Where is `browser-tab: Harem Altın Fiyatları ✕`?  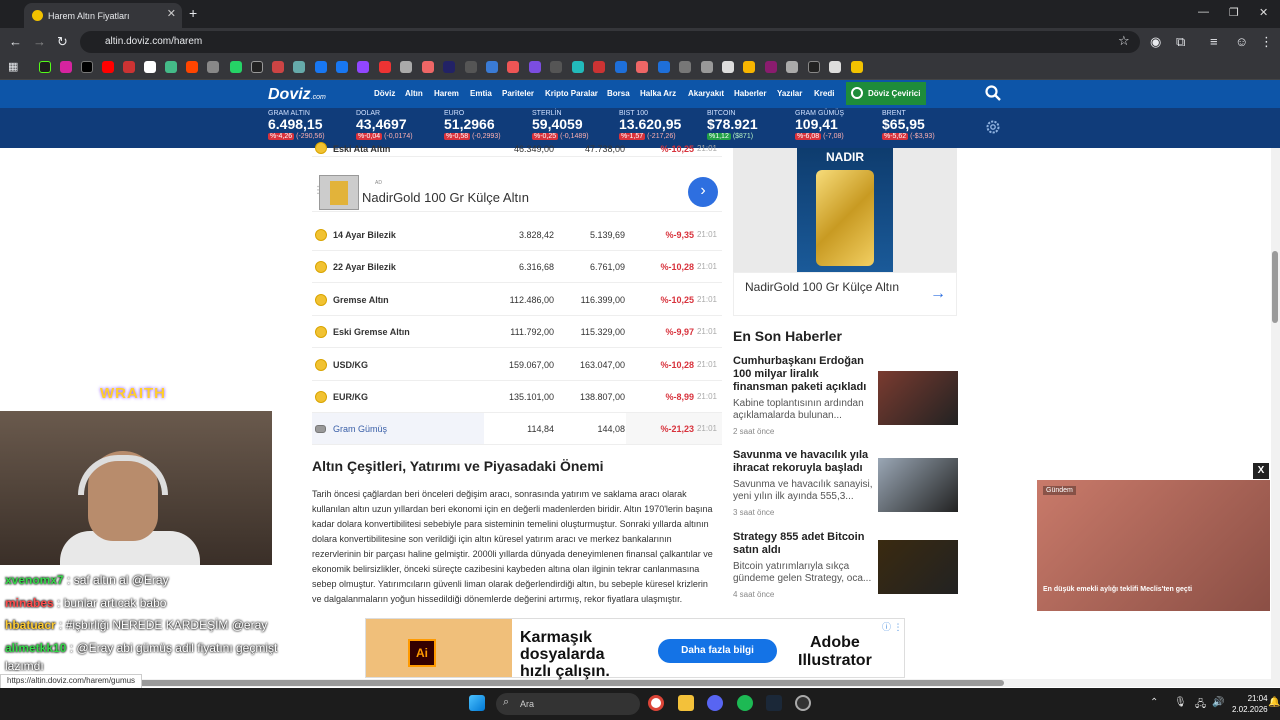
browser-tab: Harem Altın Fiyatları ✕ is located at coordinates (103, 15).